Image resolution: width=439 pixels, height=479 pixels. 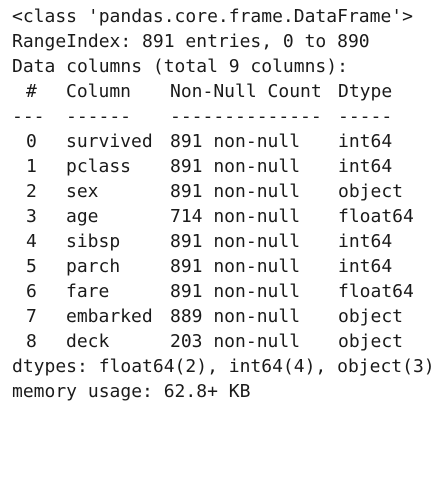 I want to click on row-index: 3, so click(x=31, y=216).